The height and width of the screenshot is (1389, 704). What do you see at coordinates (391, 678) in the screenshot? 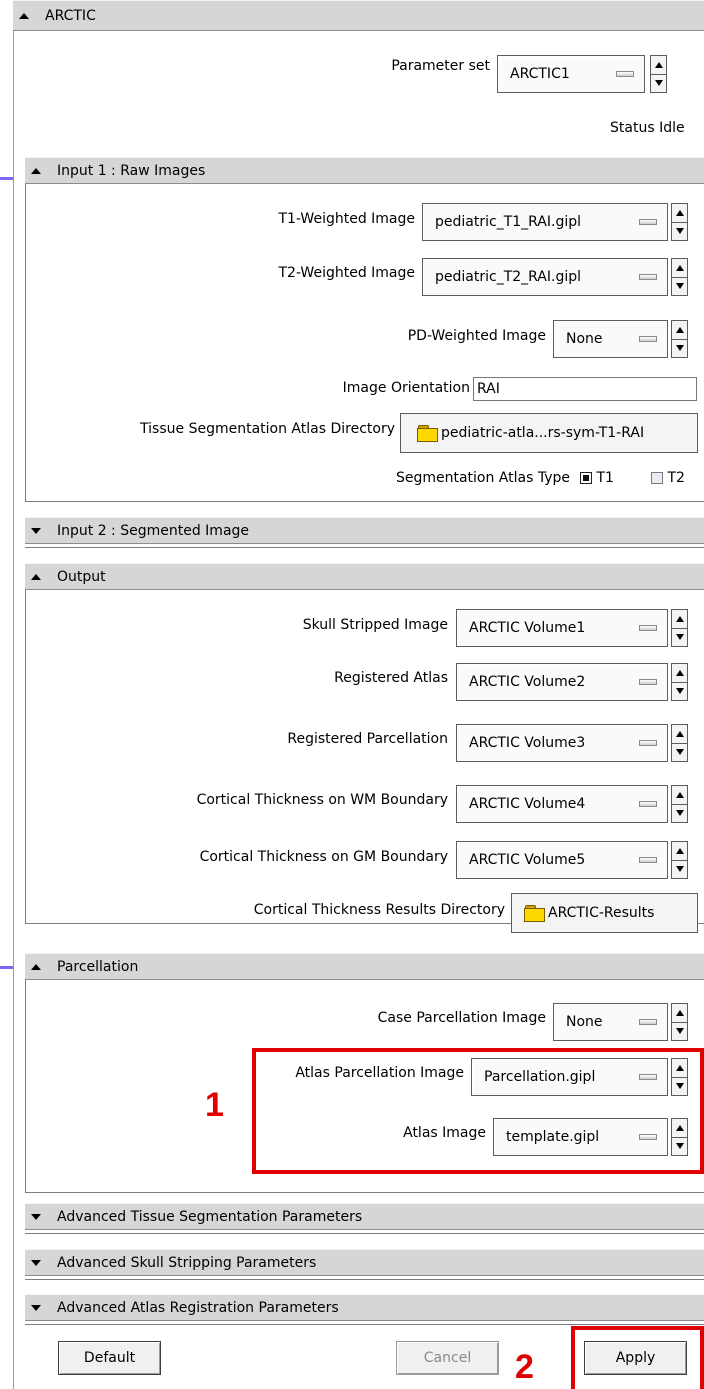
I see `registered-atlas-label: Registered Atlas` at bounding box center [391, 678].